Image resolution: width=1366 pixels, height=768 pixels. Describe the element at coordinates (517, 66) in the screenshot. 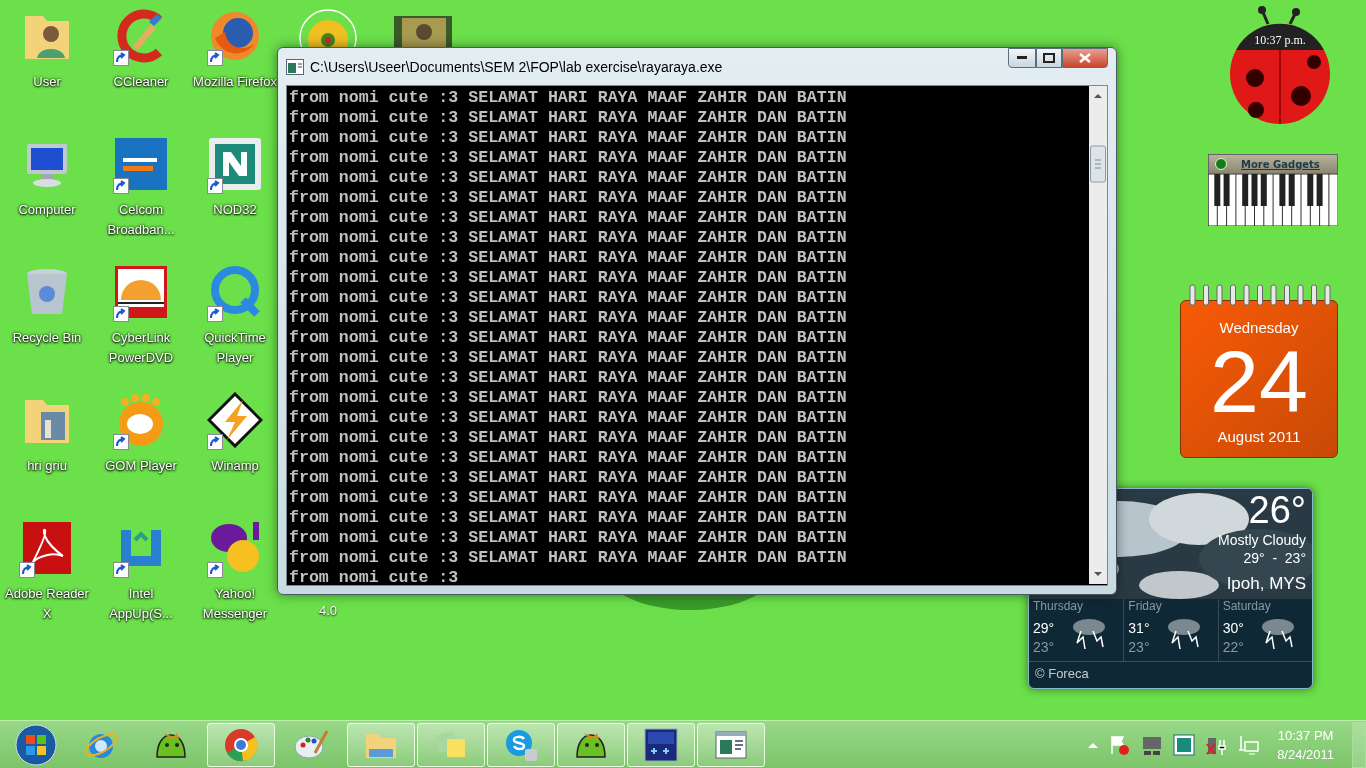

I see `window-title: C:\Users\Useer\Documents\SEM 2\FOP\lab exercise\rayaraya.exe` at that location.